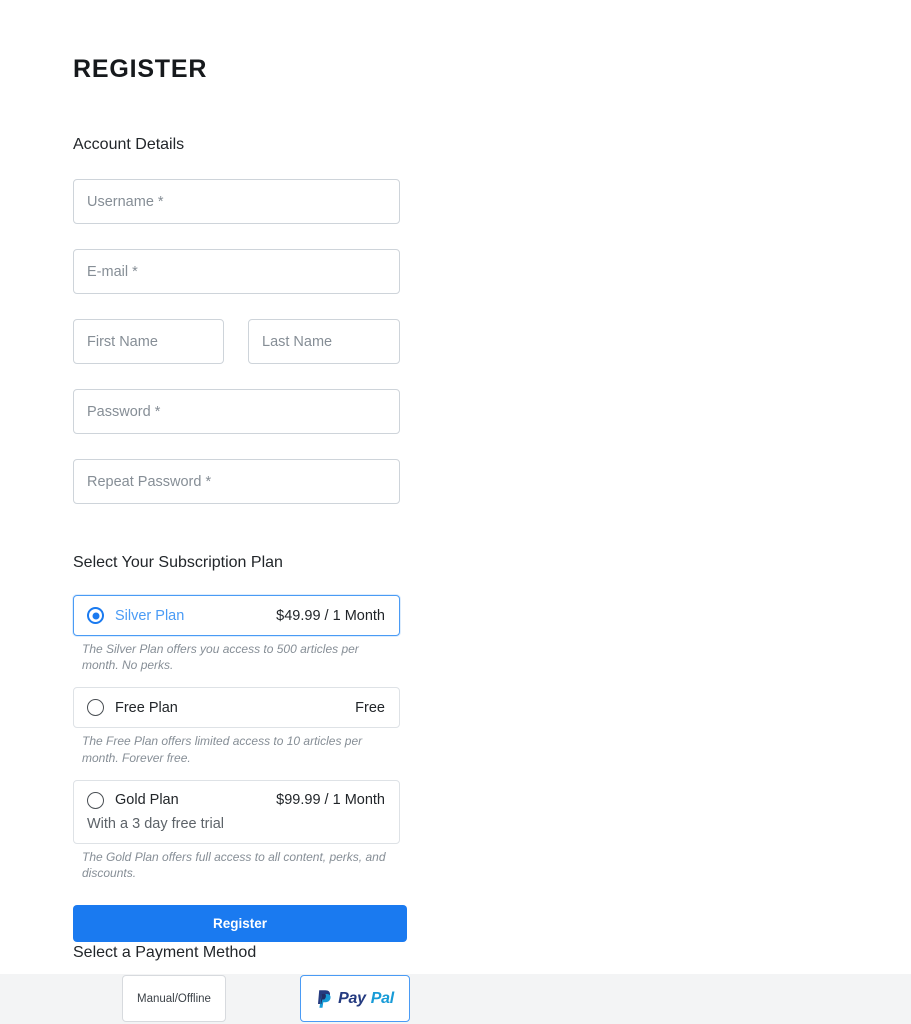  Describe the element at coordinates (148, 341) in the screenshot. I see `first-name-input` at that location.